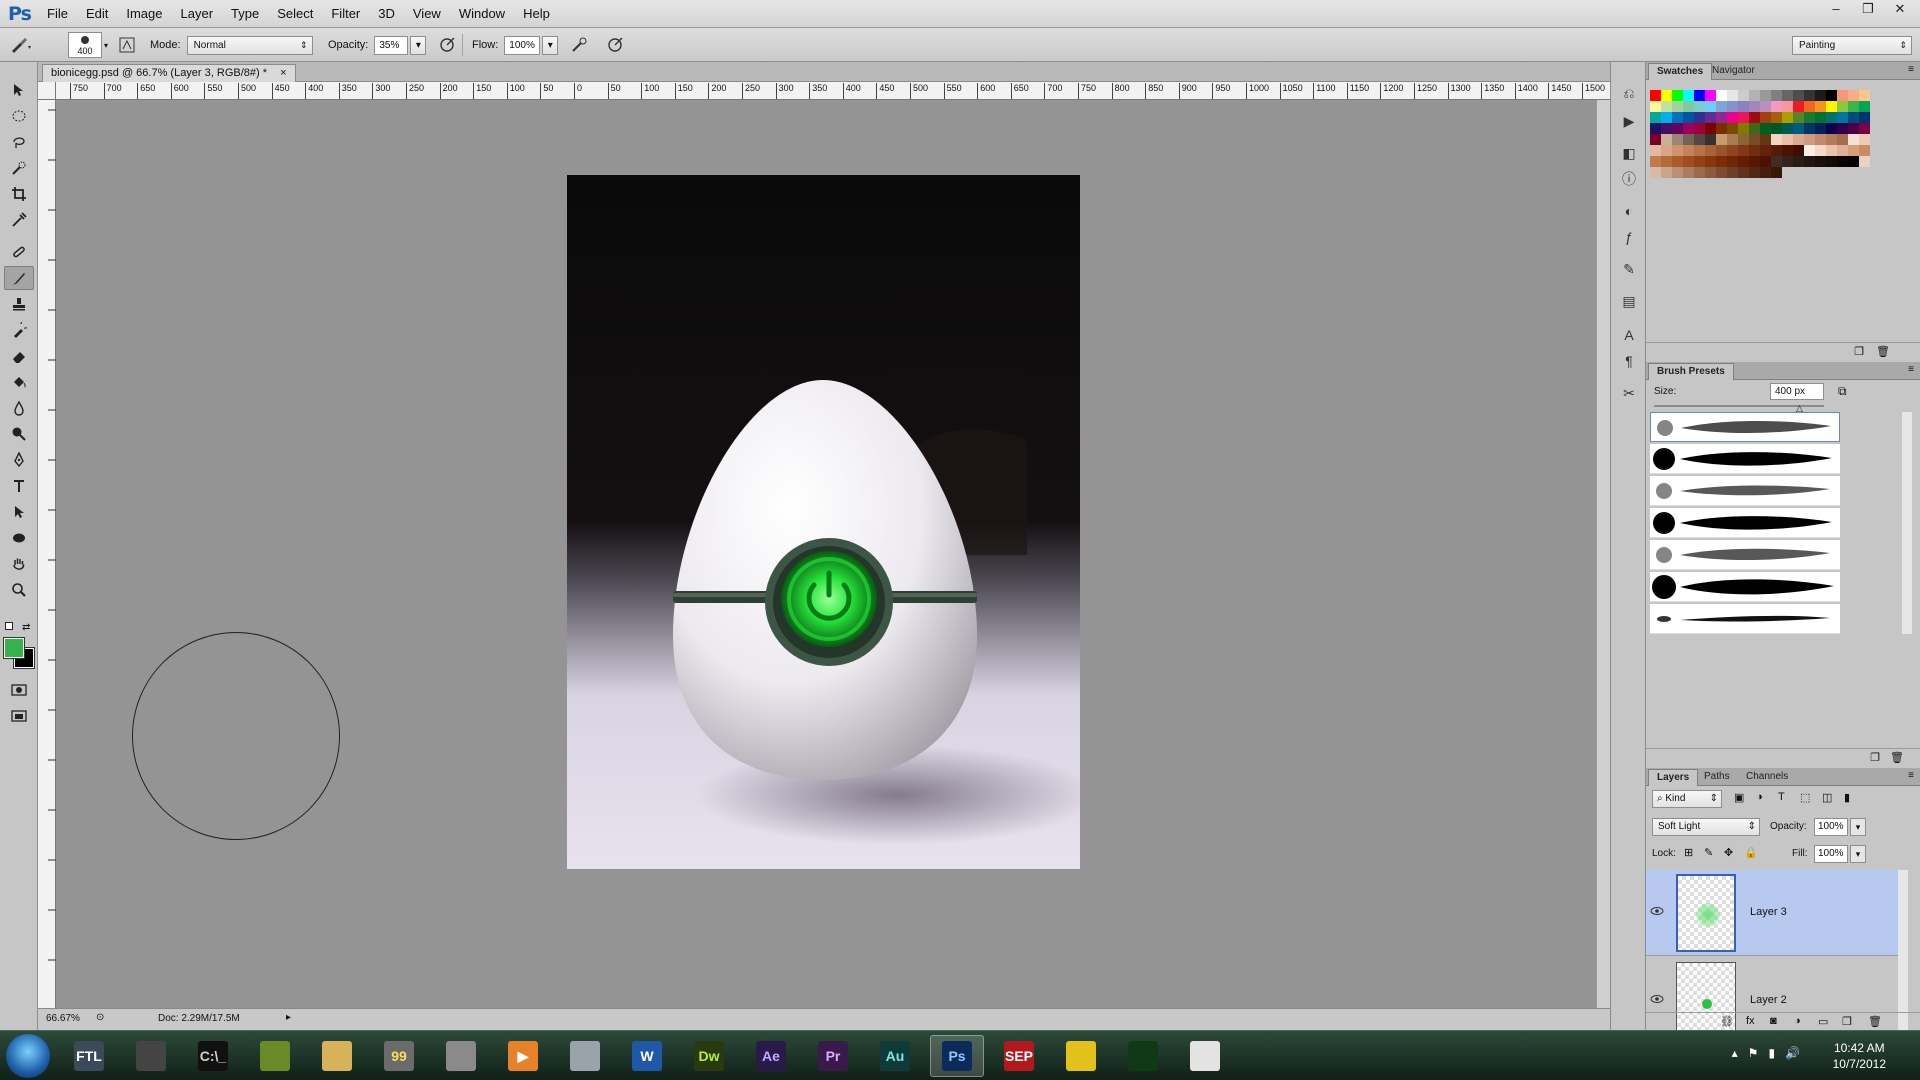  I want to click on status-menu-arrow-icon: ▸, so click(288, 1017).